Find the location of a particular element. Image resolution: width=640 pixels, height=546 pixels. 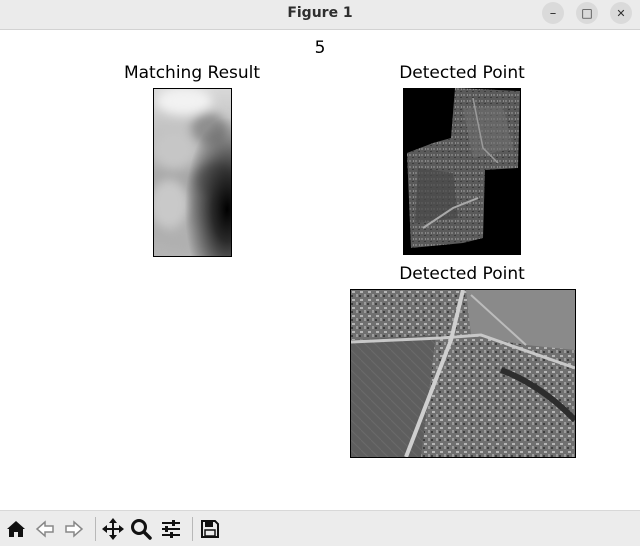

back-button is located at coordinates (45, 529).